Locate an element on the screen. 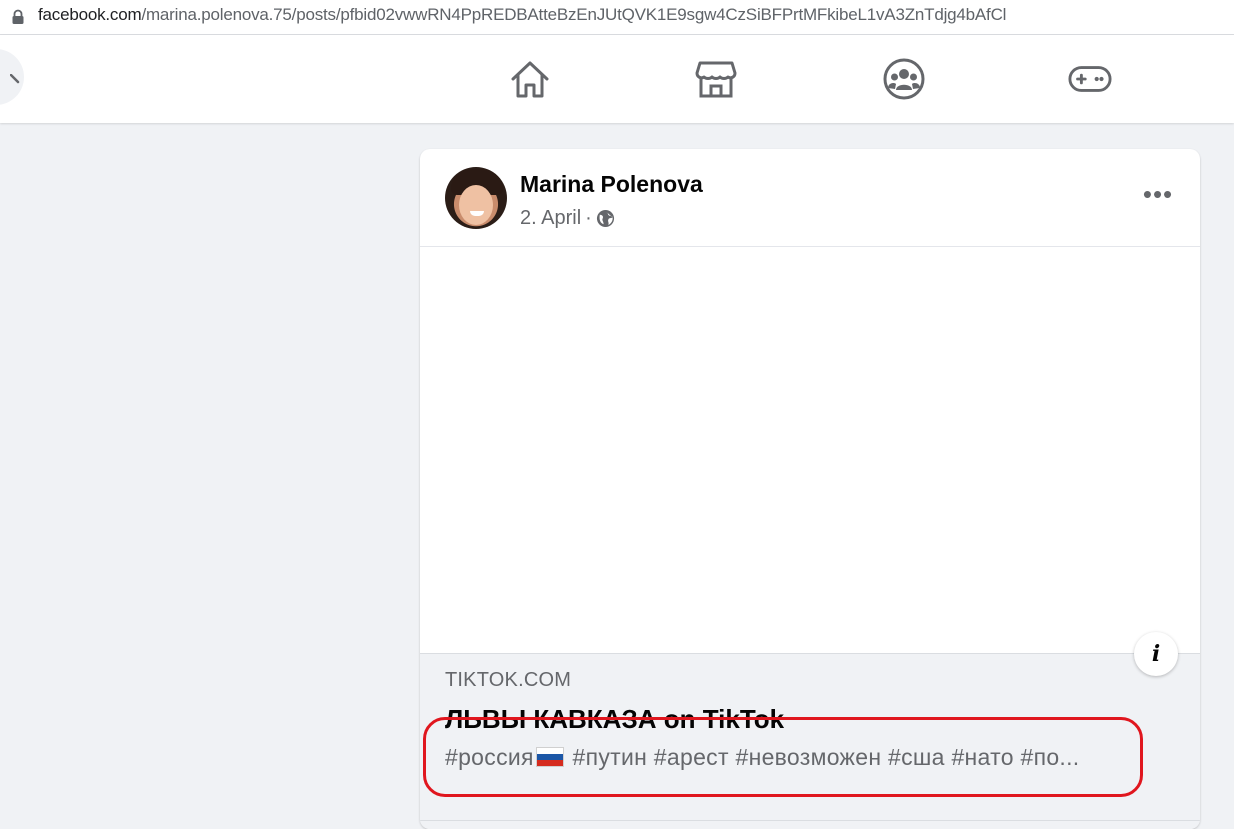 The image size is (1234, 829). home-icon is located at coordinates (530, 79).